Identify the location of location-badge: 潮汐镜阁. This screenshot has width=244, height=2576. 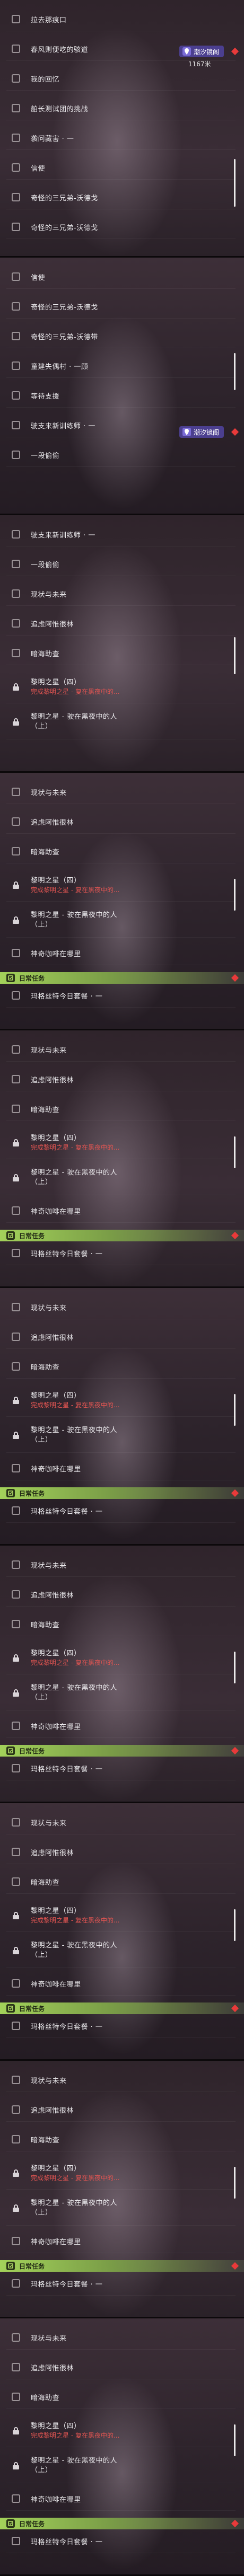
(202, 51).